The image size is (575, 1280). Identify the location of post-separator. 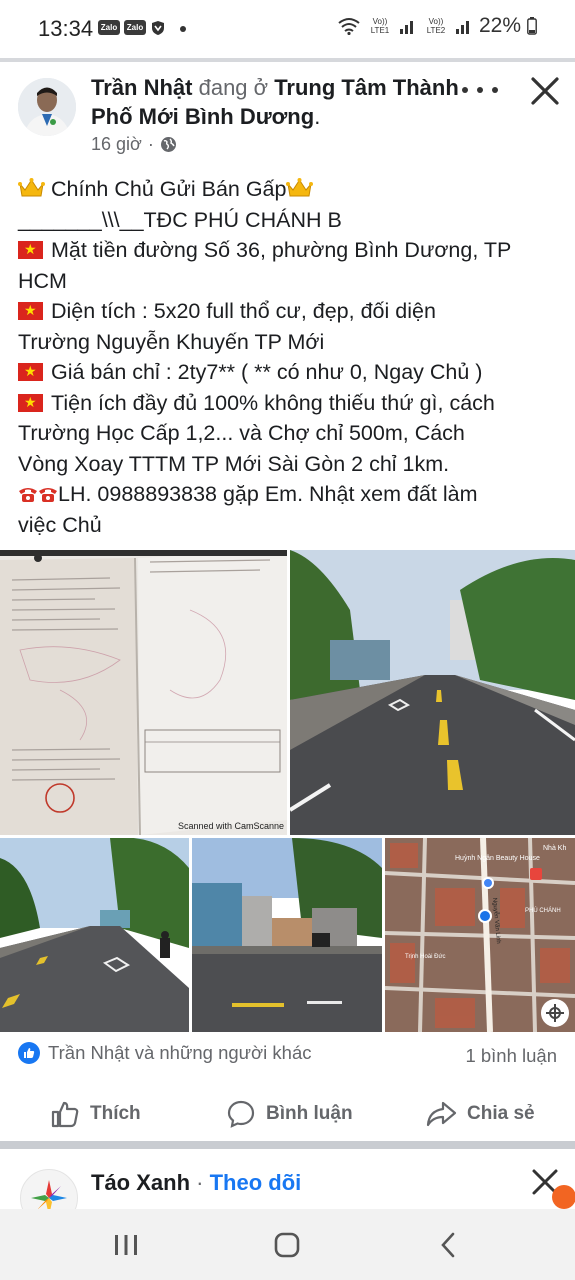
(287, 1145).